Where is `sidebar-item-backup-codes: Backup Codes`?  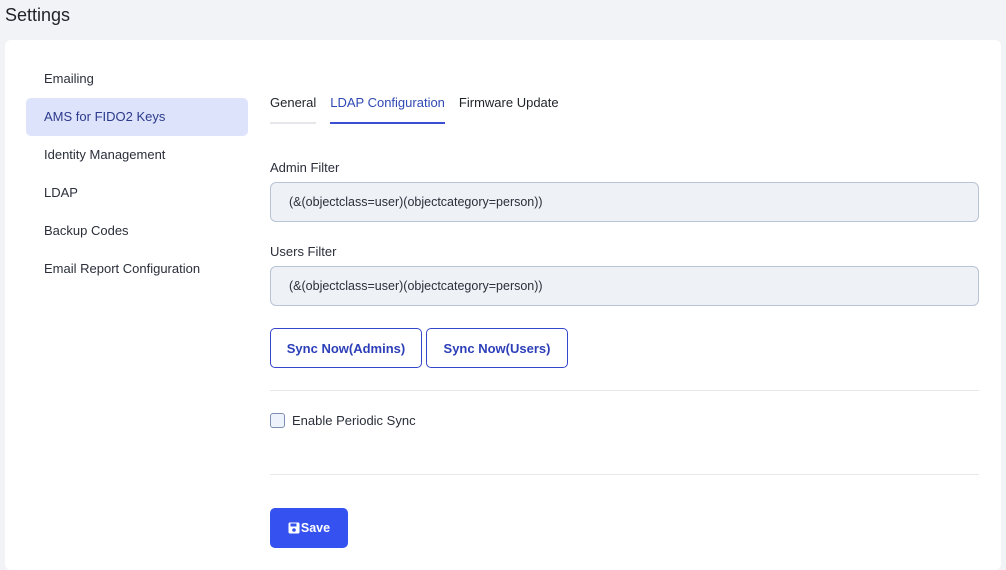
sidebar-item-backup-codes: Backup Codes is located at coordinates (137, 231).